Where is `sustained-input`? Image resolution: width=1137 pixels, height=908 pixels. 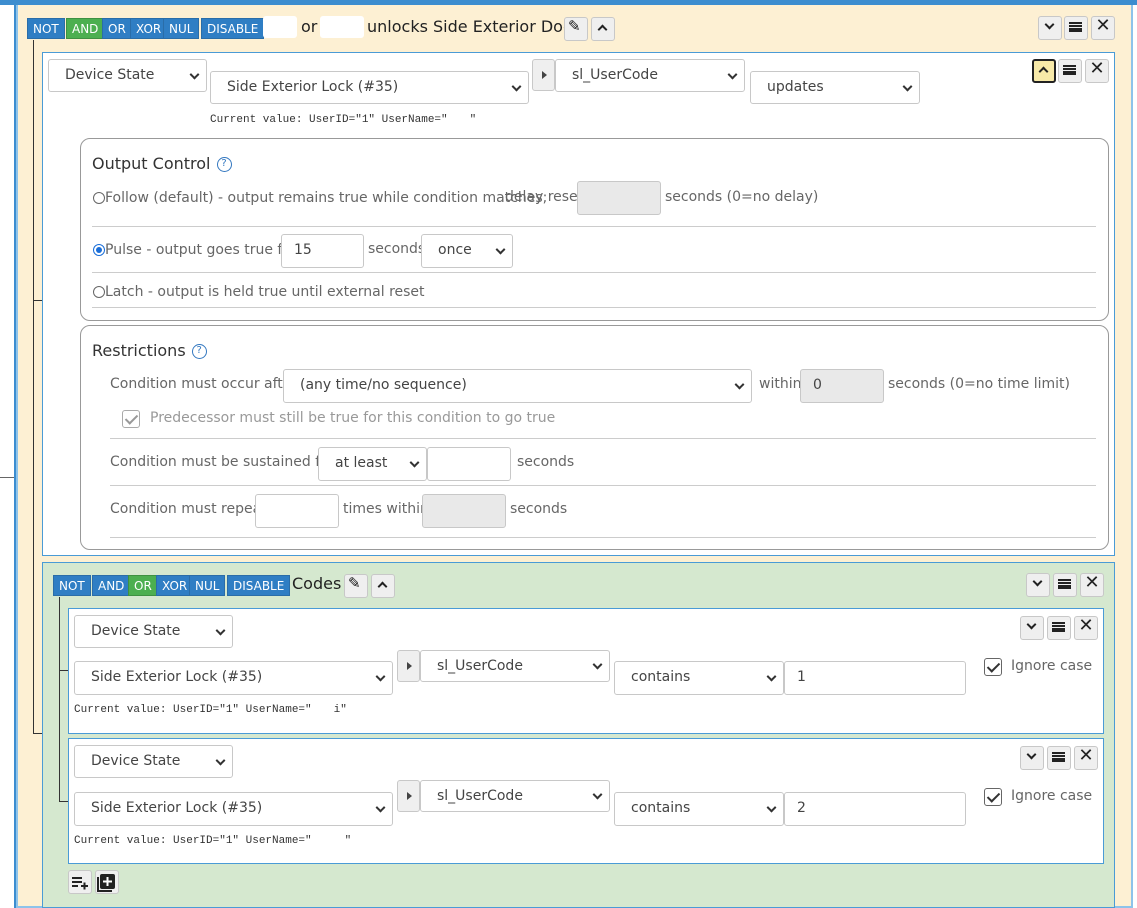
sustained-input is located at coordinates (469, 464).